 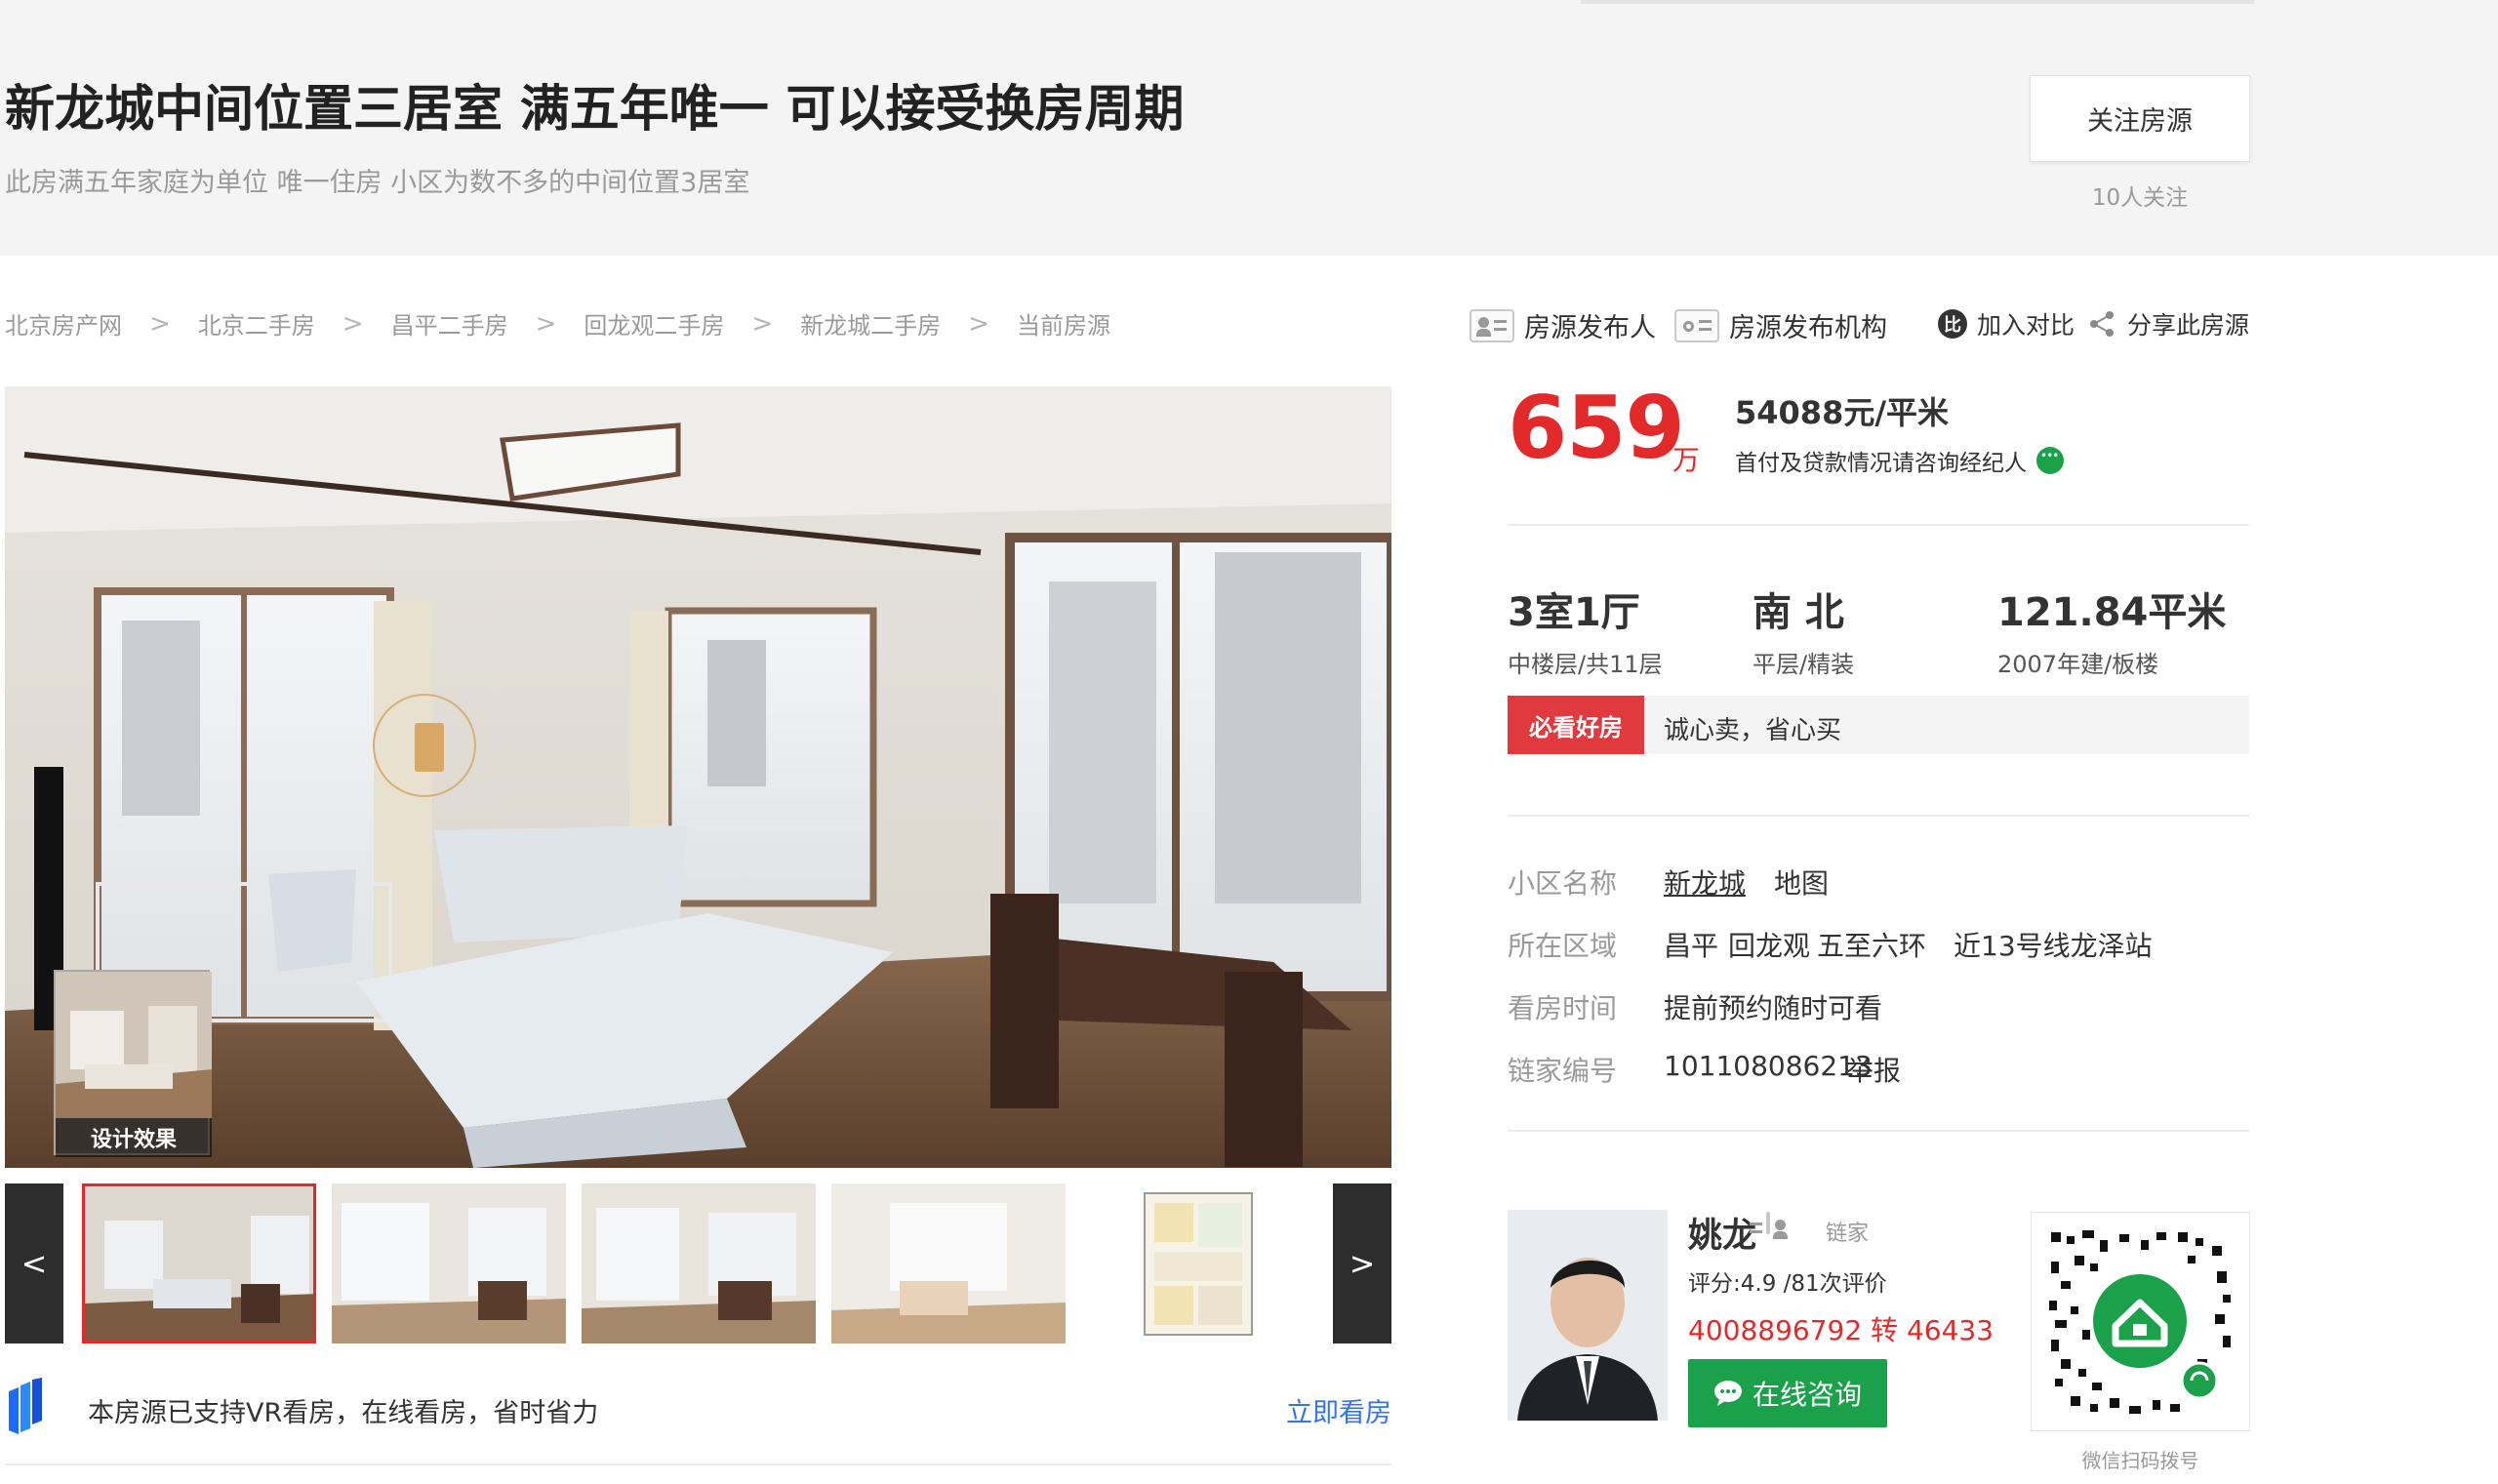 What do you see at coordinates (1769, 944) in the screenshot?
I see `area-sub-link: 回龙观` at bounding box center [1769, 944].